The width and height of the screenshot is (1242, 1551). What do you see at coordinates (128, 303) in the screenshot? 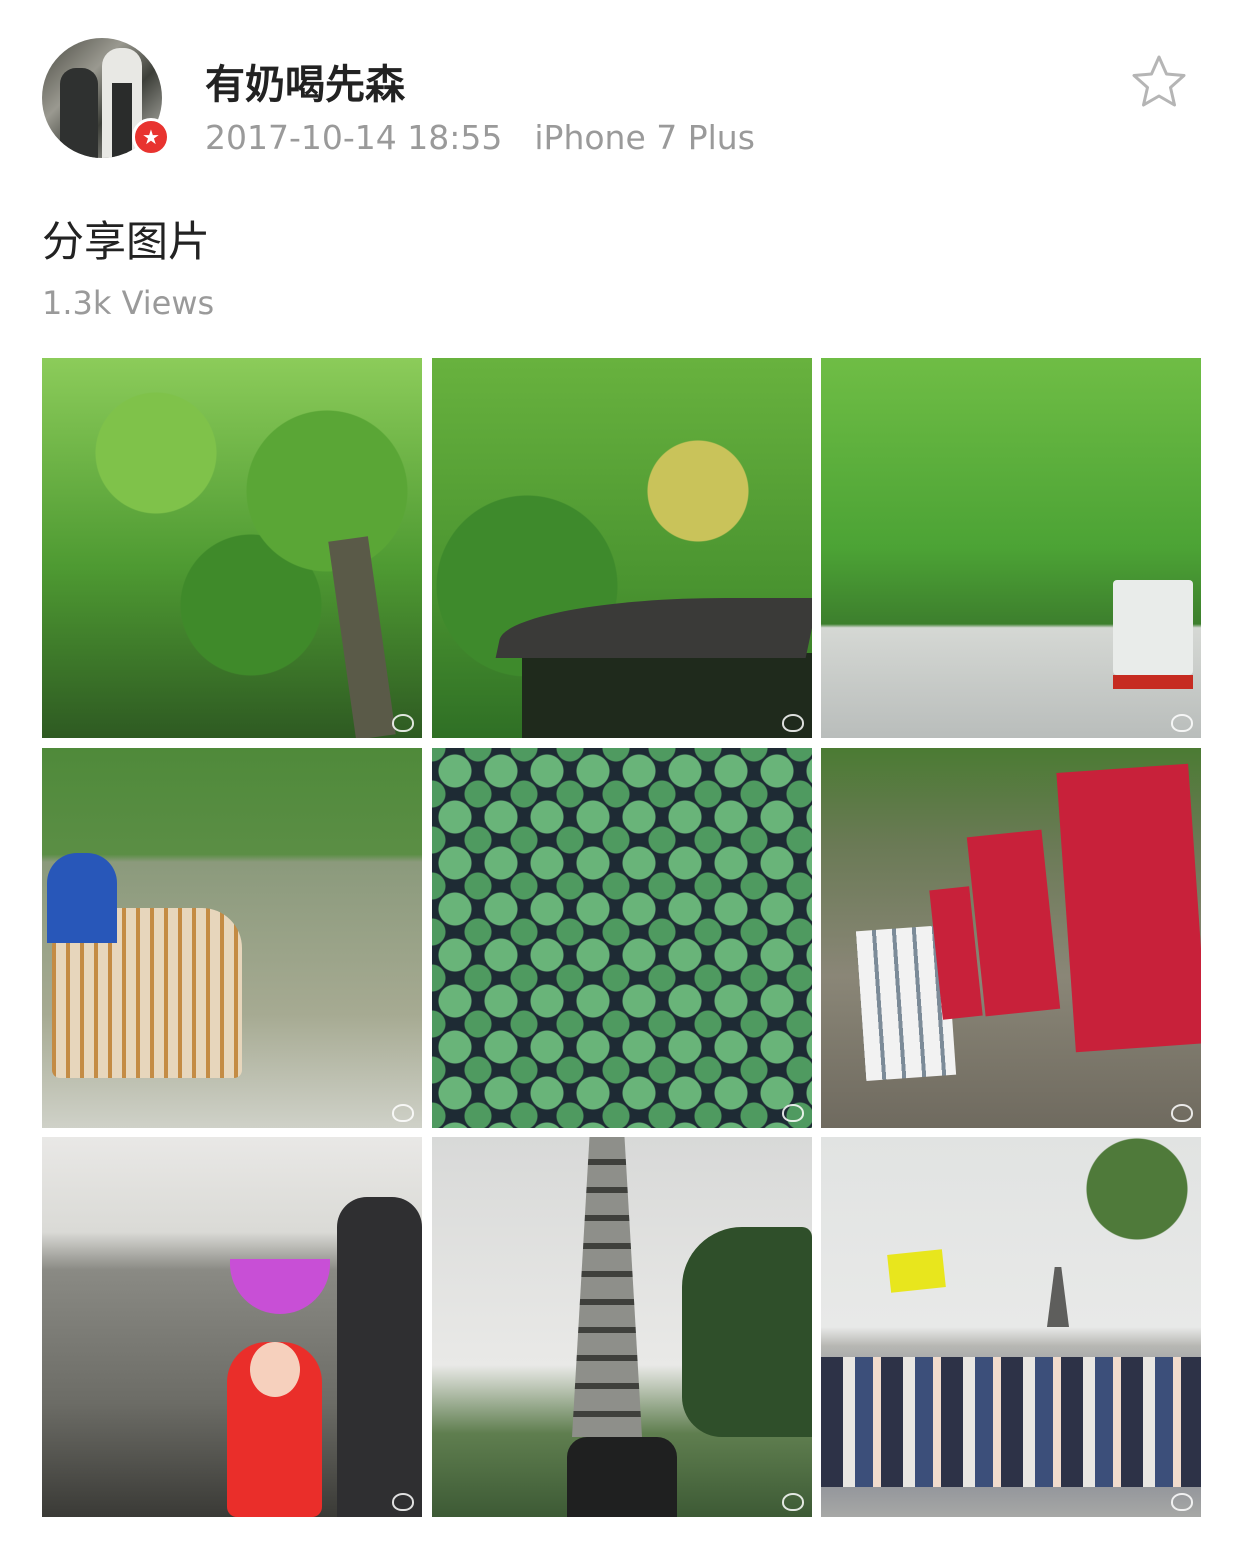
I see `view-count: 1.3k Views` at bounding box center [128, 303].